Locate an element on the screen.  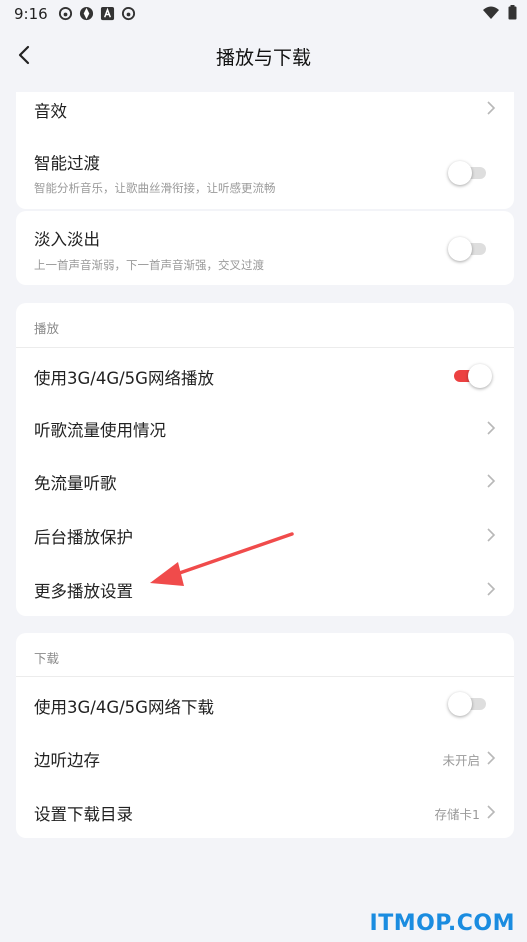
watermark: ITMOP.COM is located at coordinates (442, 923).